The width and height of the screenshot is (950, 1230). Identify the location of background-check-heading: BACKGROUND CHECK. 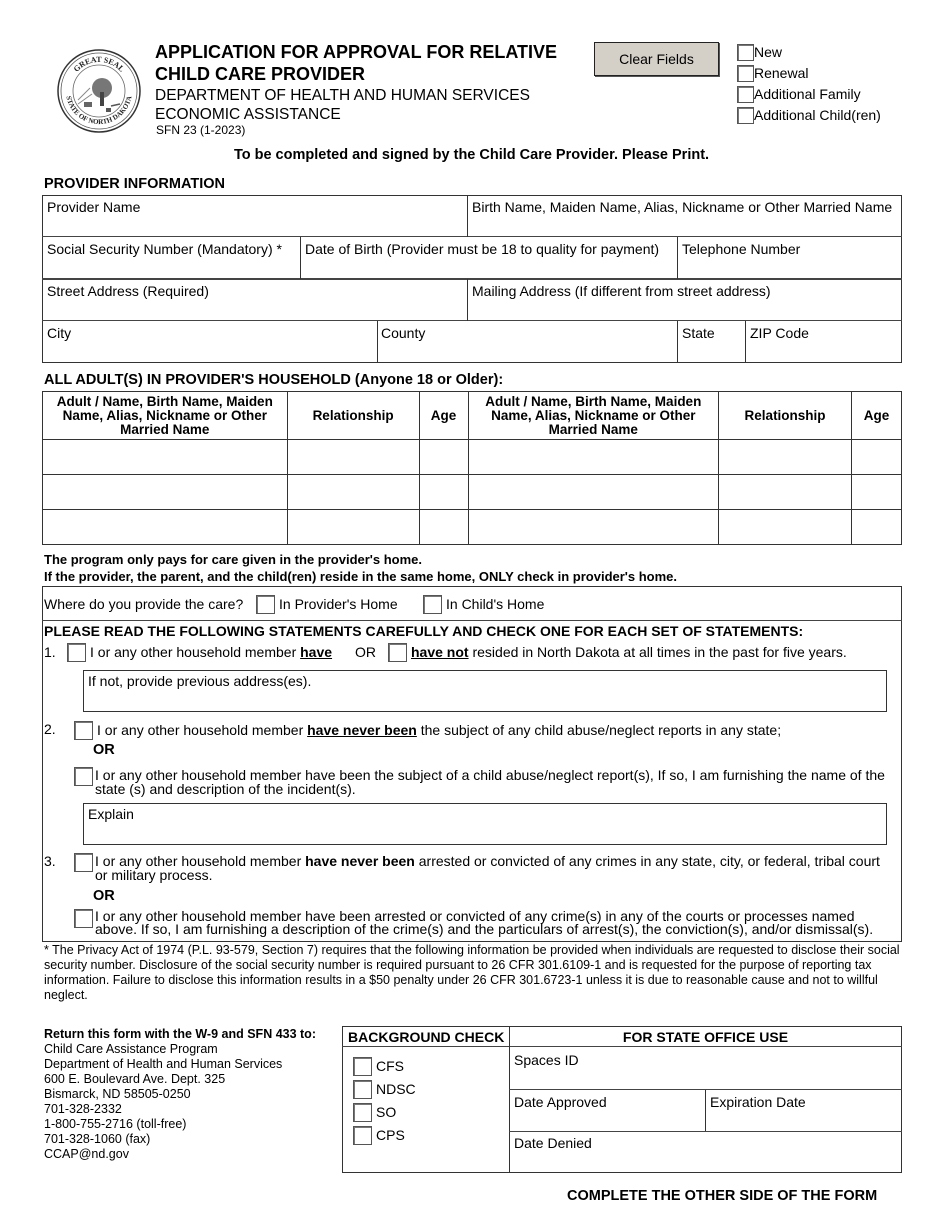
(426, 1037).